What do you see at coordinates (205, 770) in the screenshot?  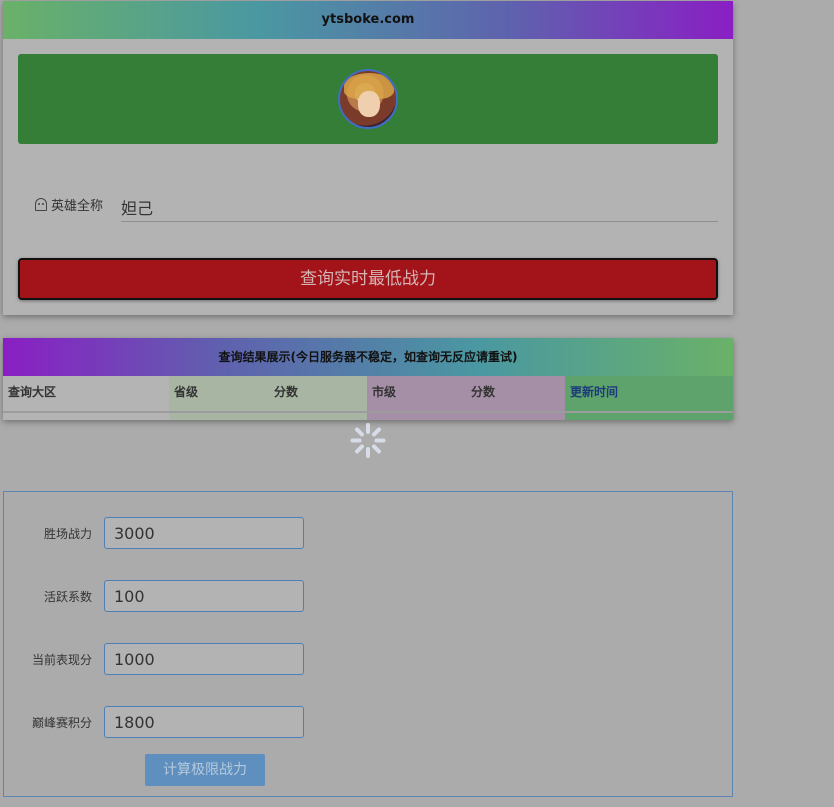 I see `calculate-max-power-button: 计算极限战力` at bounding box center [205, 770].